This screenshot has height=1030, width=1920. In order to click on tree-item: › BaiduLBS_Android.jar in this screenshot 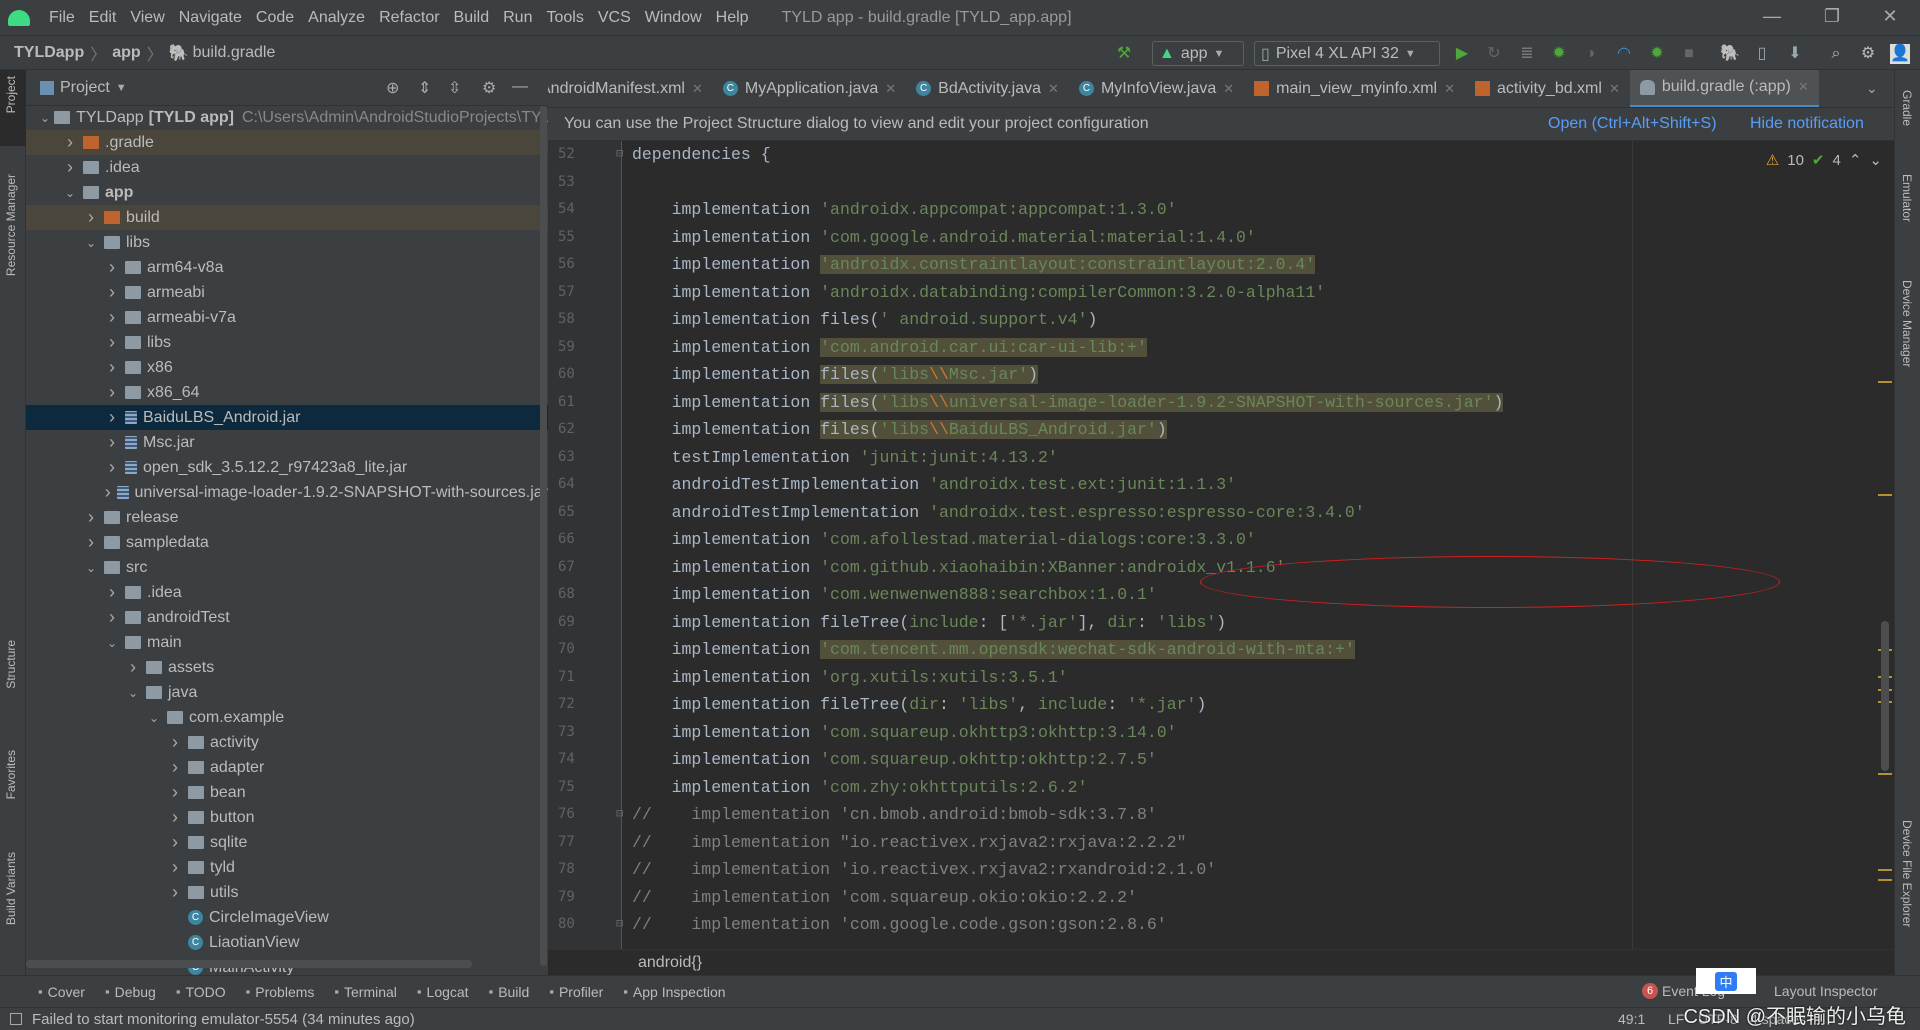, I will do `click(287, 417)`.